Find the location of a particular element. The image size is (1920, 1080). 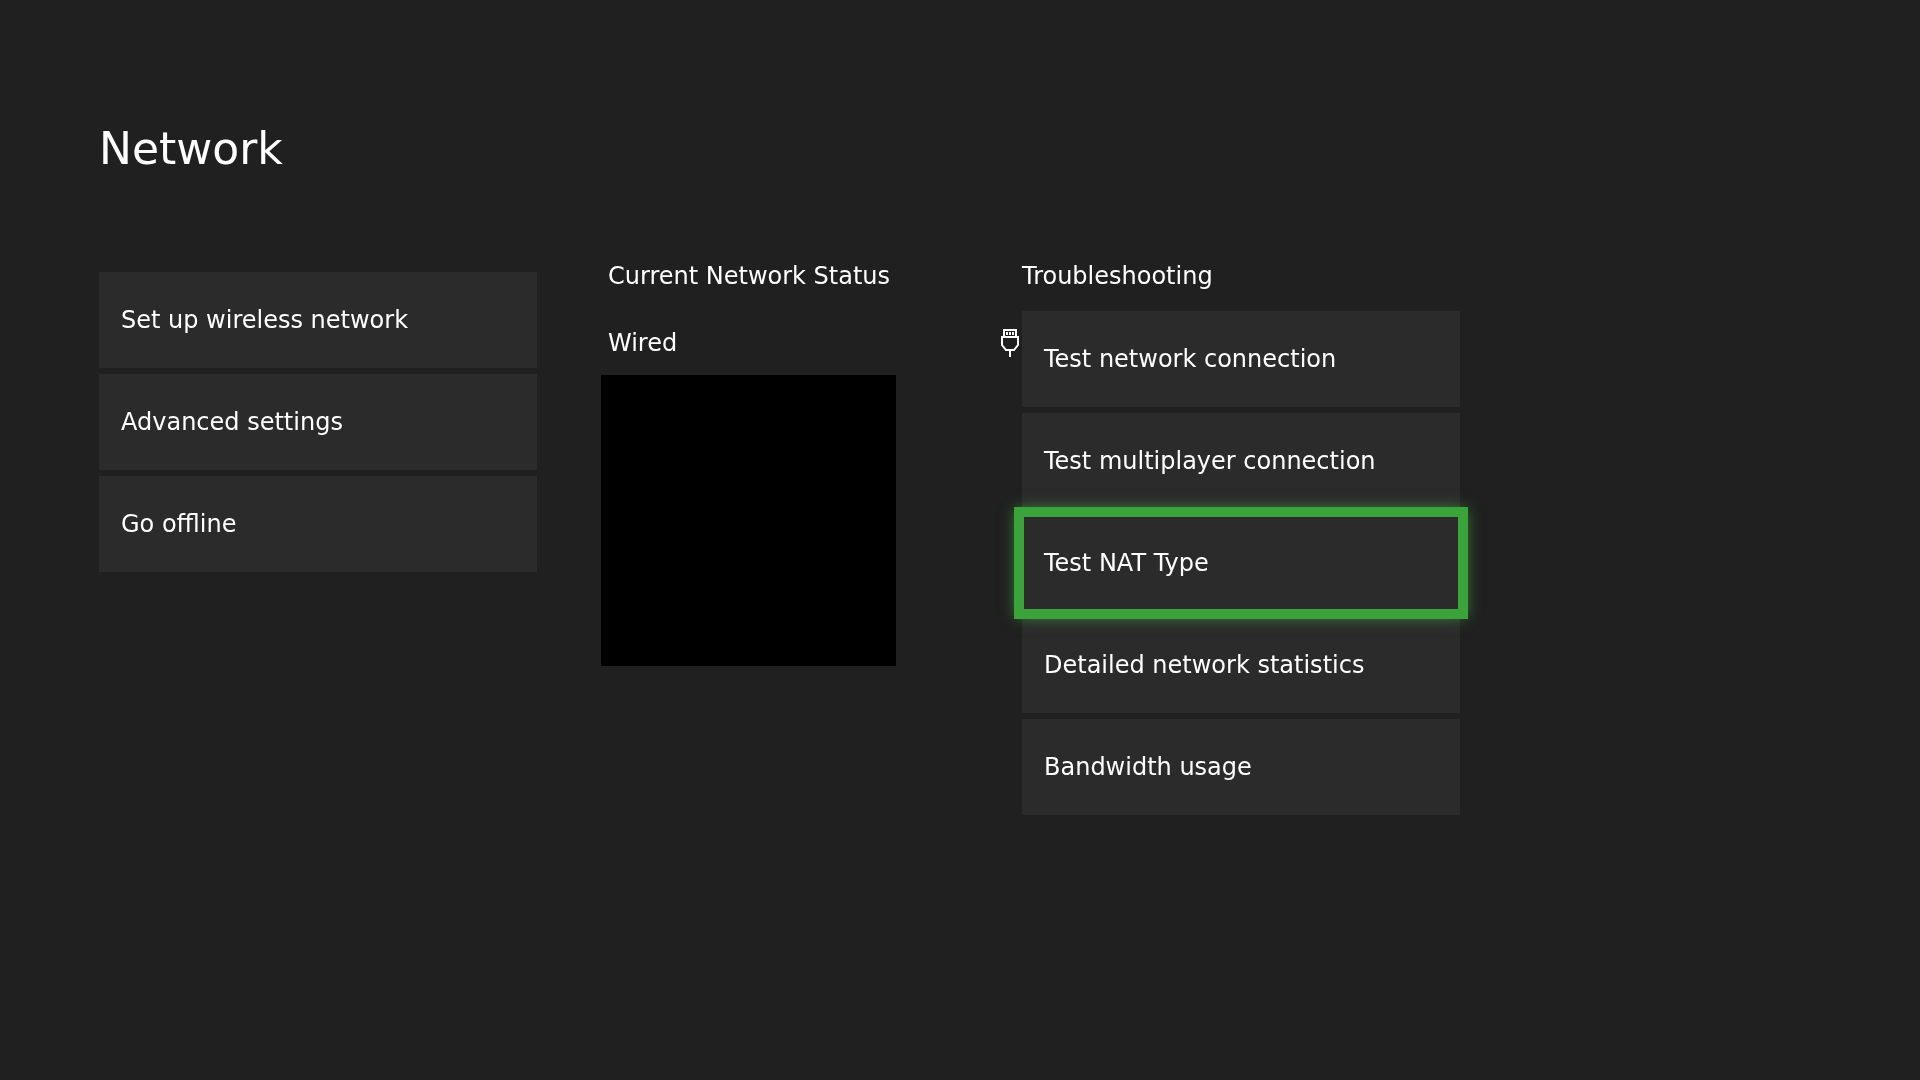

menu-item: Go offline is located at coordinates (318, 524).